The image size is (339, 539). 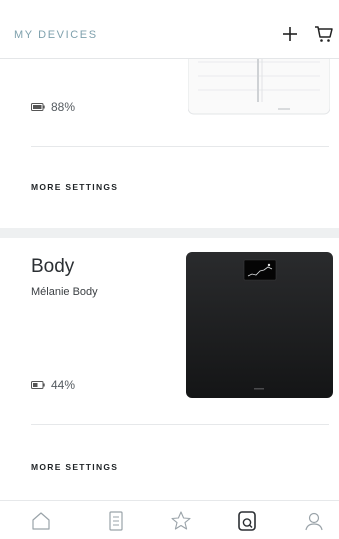 I want to click on header: MY DEVICES, so click(x=169, y=29).